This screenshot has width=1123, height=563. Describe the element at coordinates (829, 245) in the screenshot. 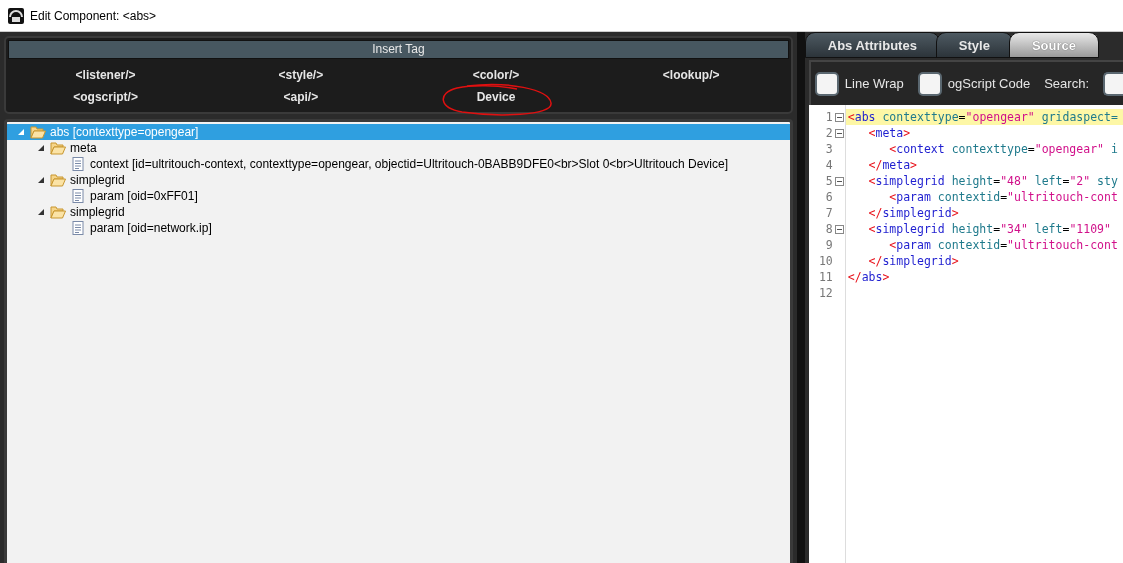

I see `line-number: 9` at that location.